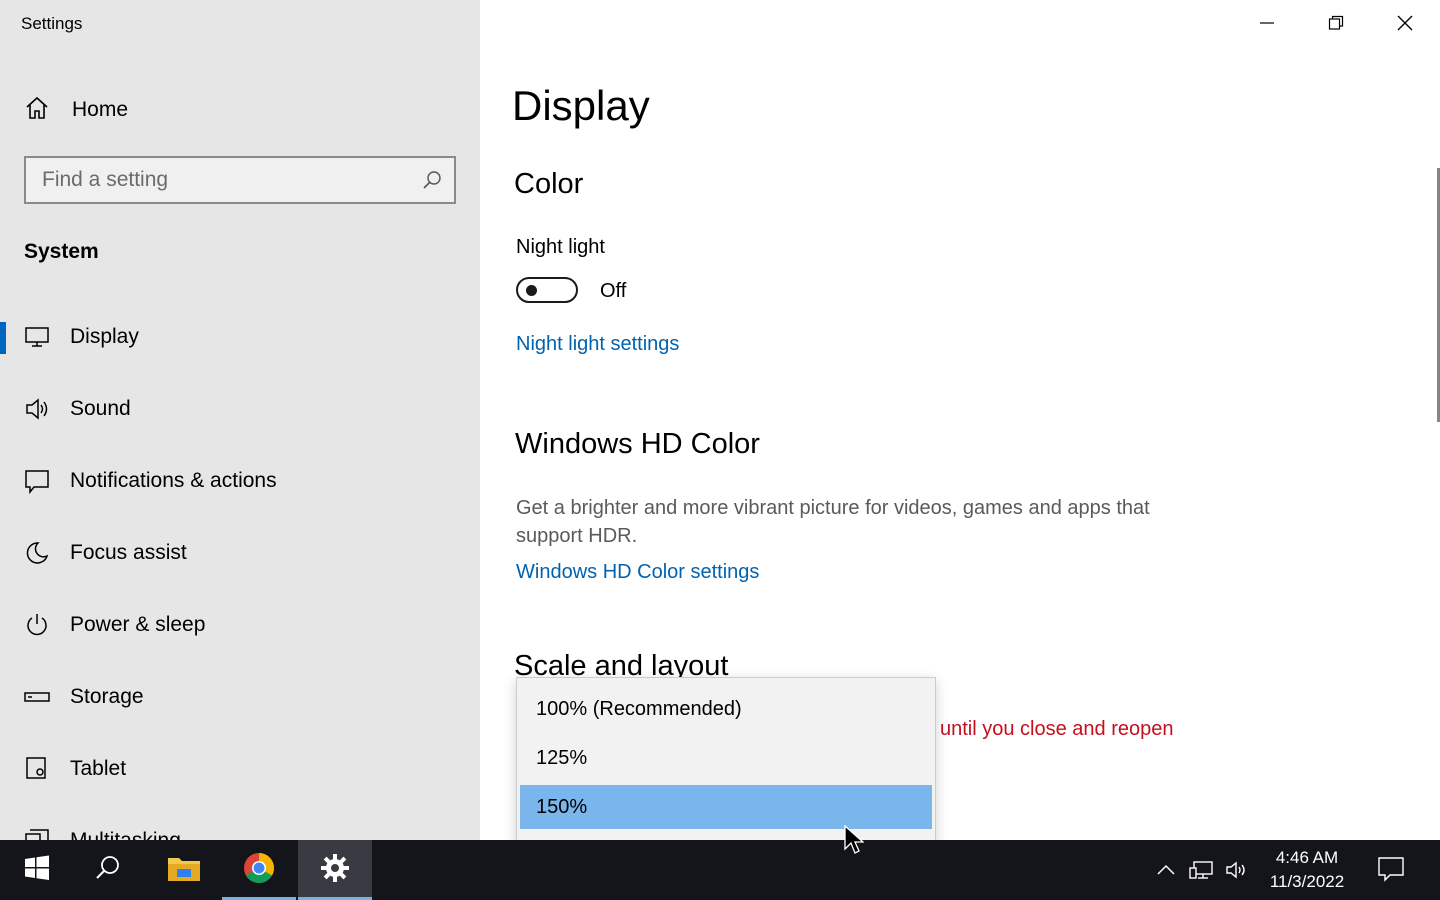  I want to click on restart-warning: until you close and reopen, so click(1057, 729).